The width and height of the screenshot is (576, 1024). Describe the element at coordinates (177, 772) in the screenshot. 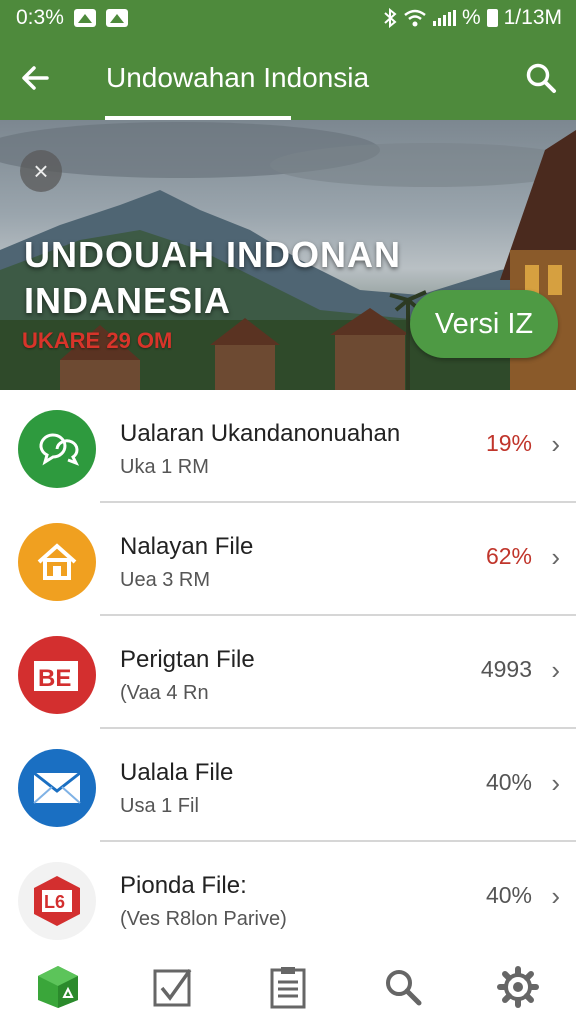

I see `list-item-title: Ualala File` at that location.